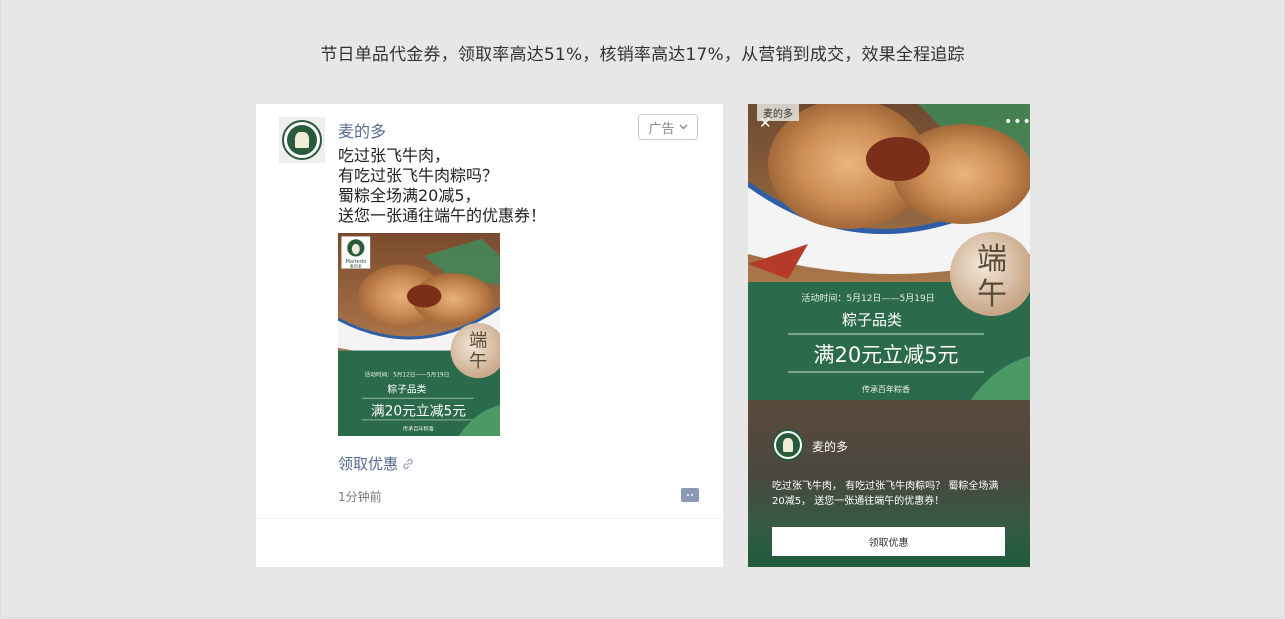 This screenshot has width=1285, height=619. What do you see at coordinates (886, 389) in the screenshot?
I see `story-slogan: 传承百年粽香` at bounding box center [886, 389].